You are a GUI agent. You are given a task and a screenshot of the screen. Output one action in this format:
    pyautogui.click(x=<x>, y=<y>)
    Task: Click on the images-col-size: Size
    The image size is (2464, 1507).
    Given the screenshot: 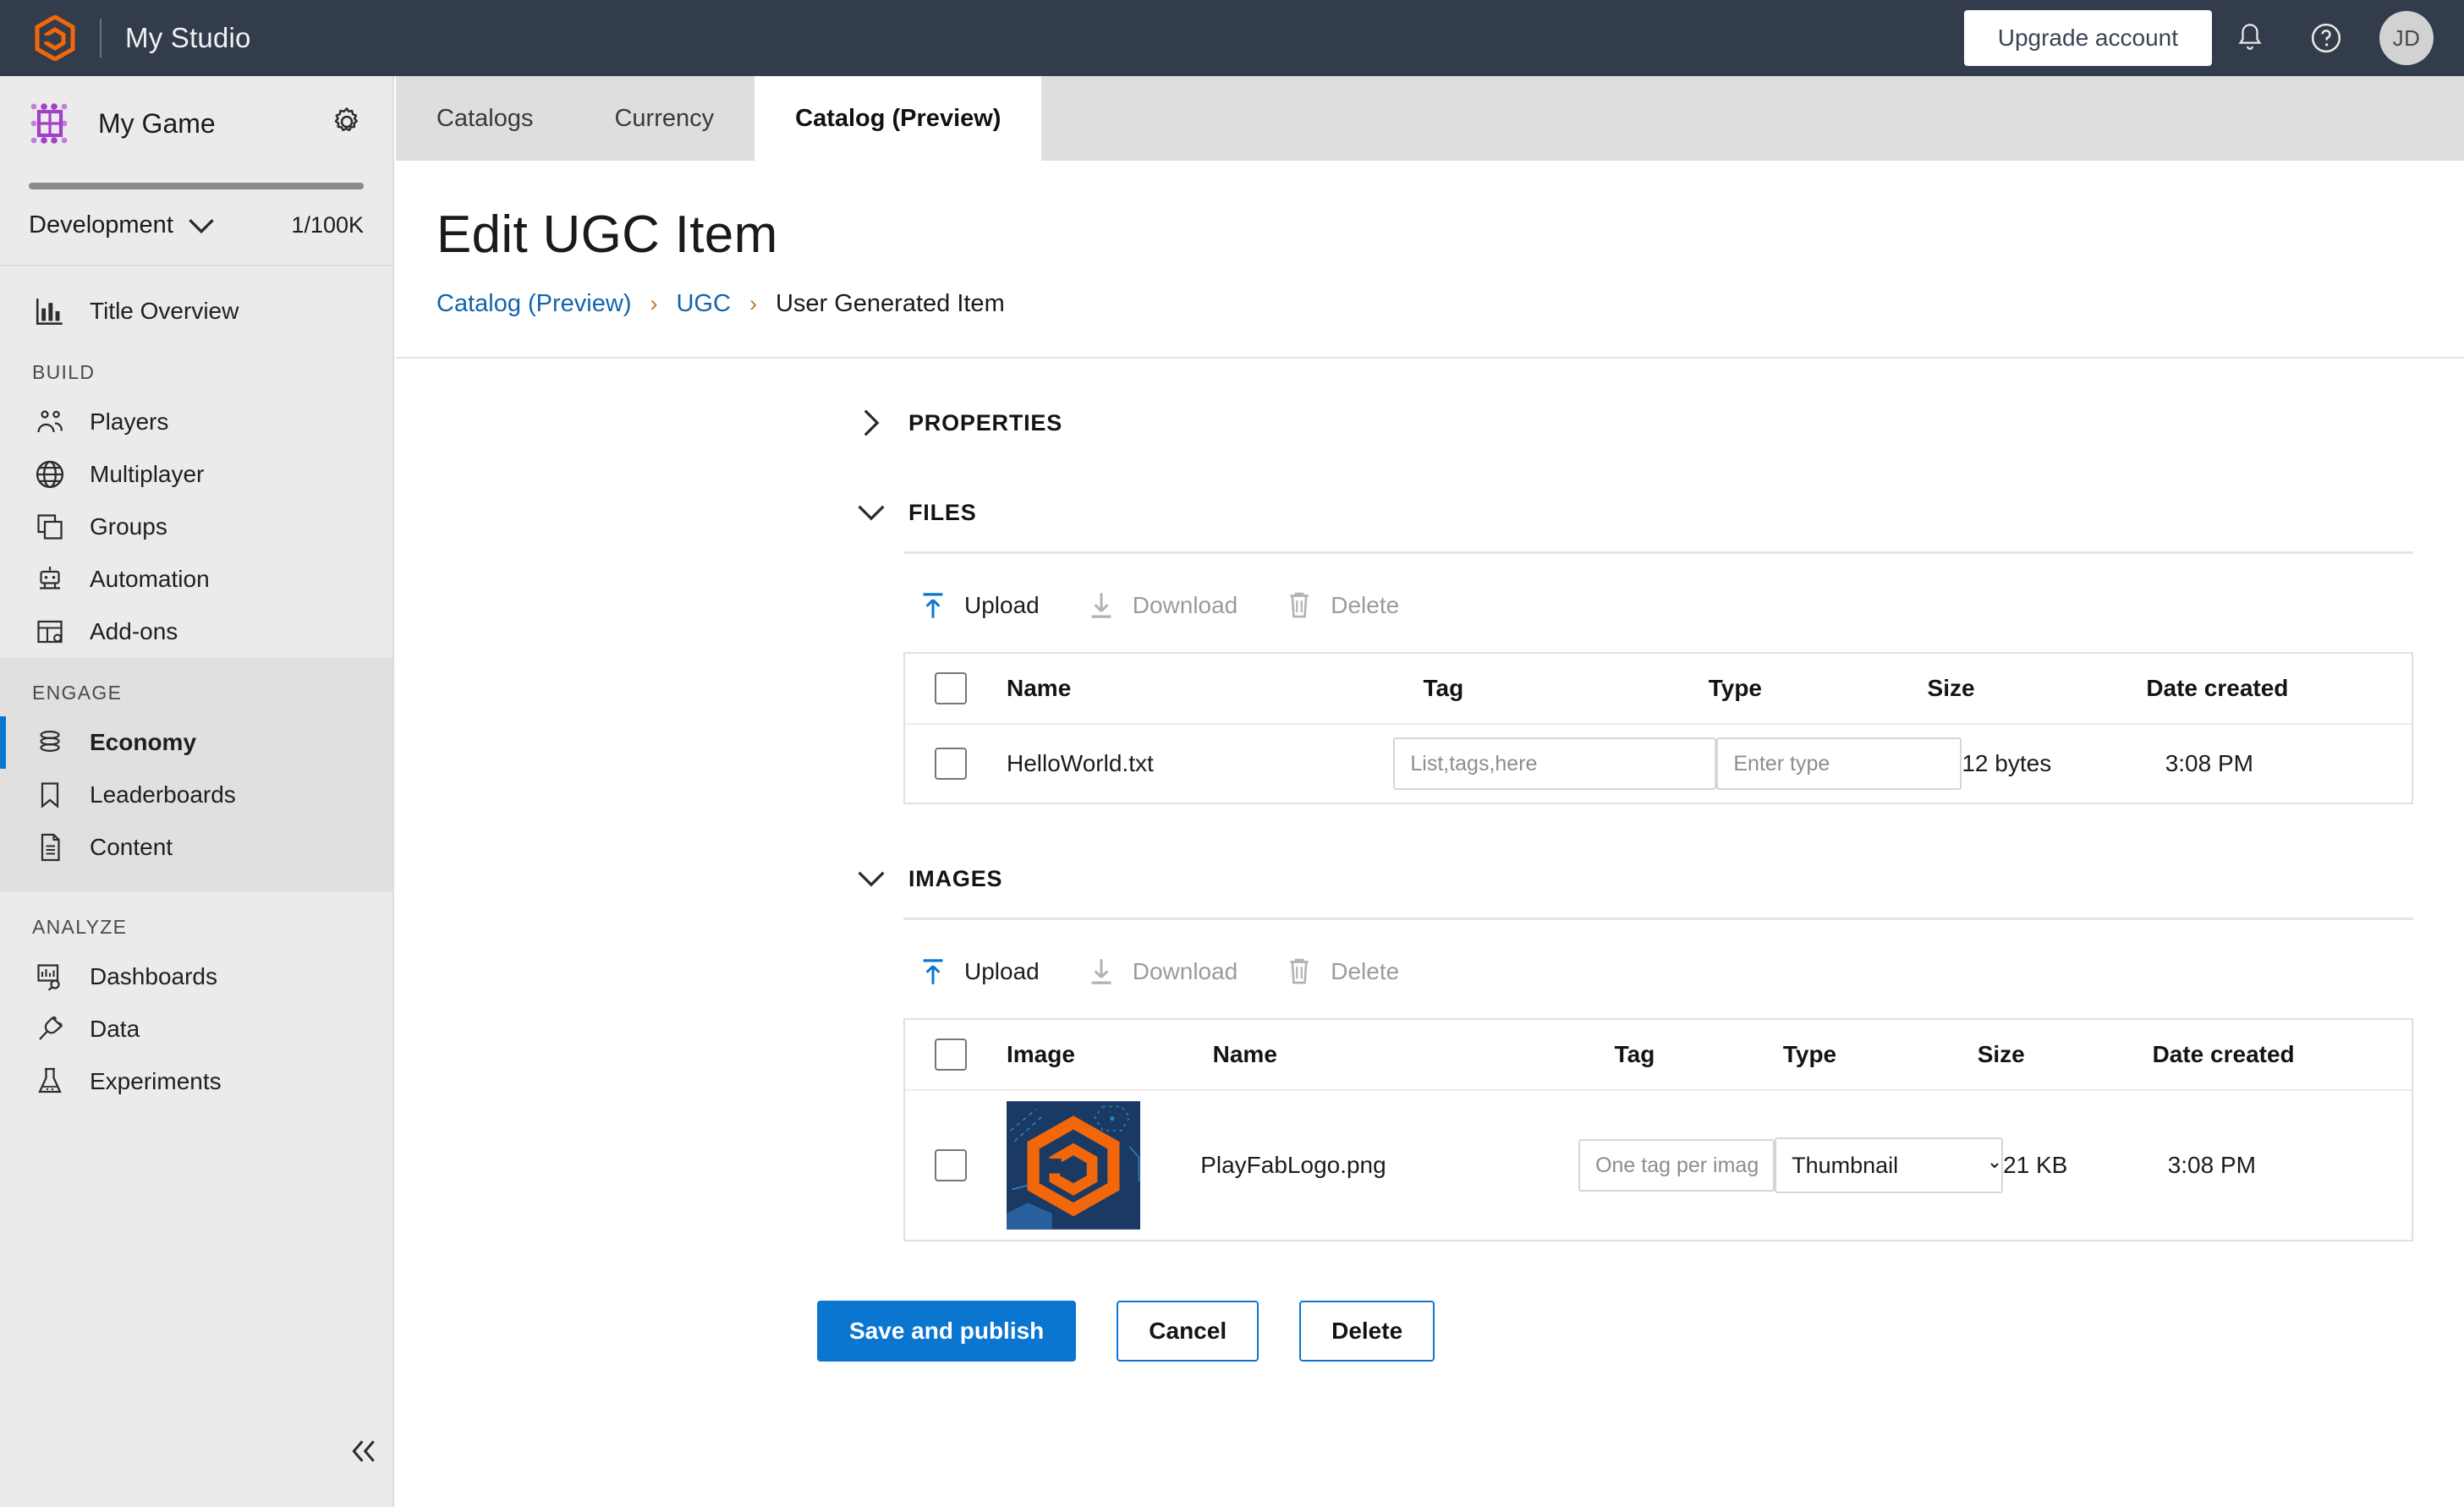 What is the action you would take?
    pyautogui.click(x=2001, y=1054)
    